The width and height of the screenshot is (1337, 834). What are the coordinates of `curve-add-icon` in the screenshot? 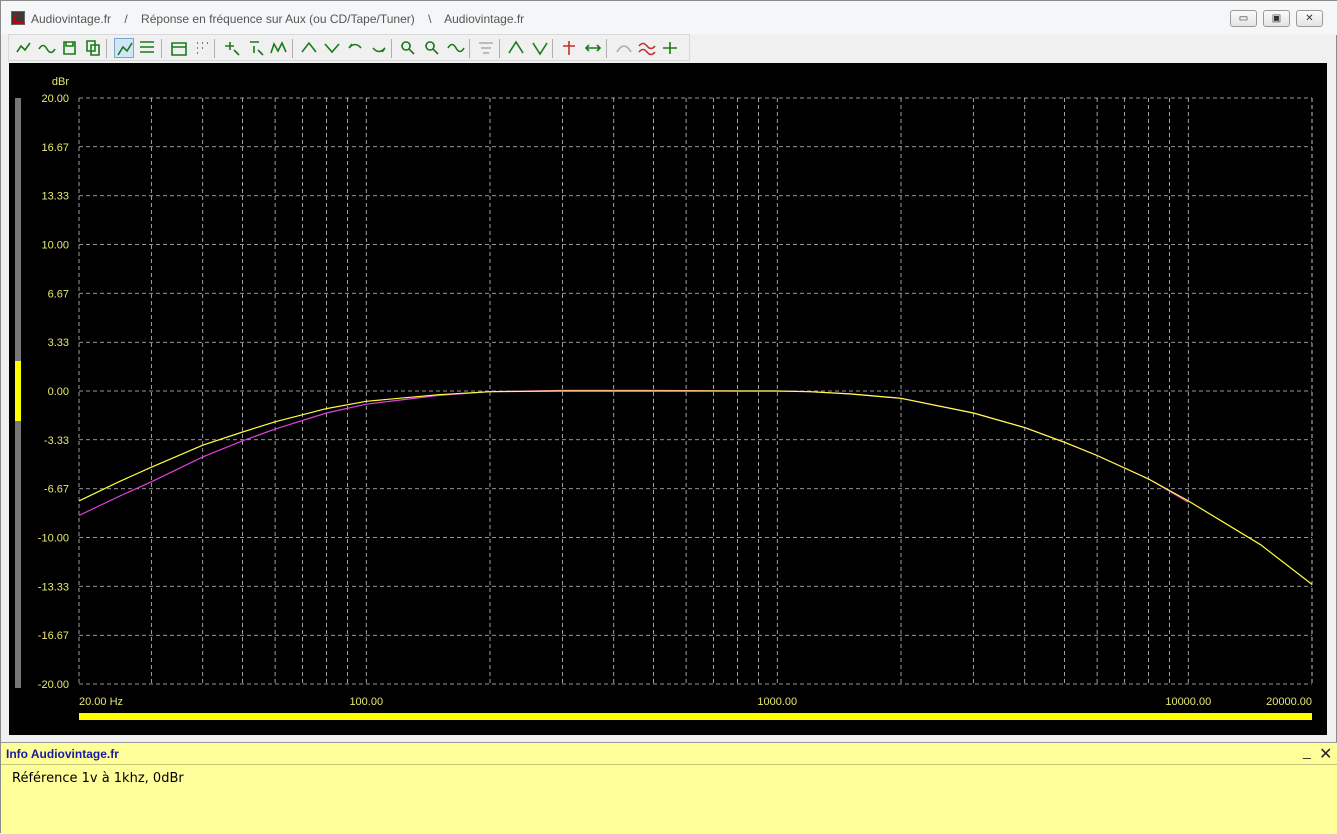 It's located at (24, 48).